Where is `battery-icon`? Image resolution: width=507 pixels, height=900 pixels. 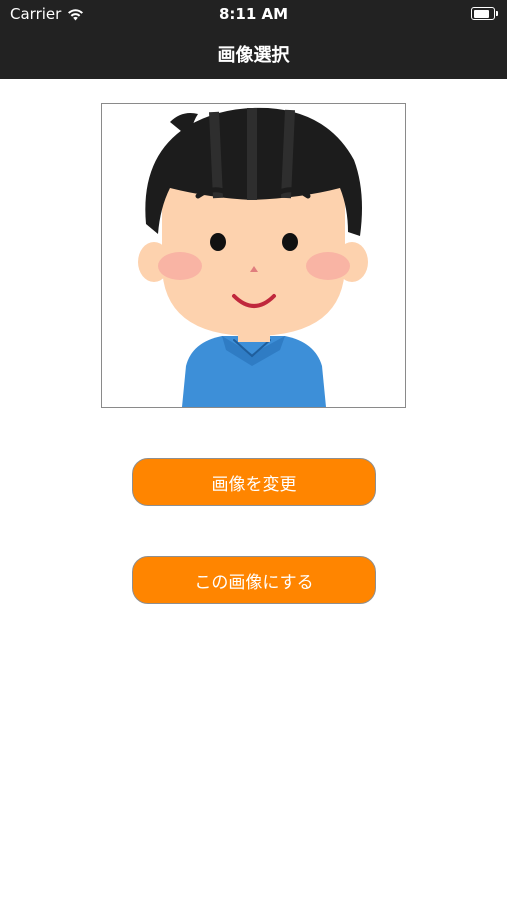
battery-icon is located at coordinates (484, 13).